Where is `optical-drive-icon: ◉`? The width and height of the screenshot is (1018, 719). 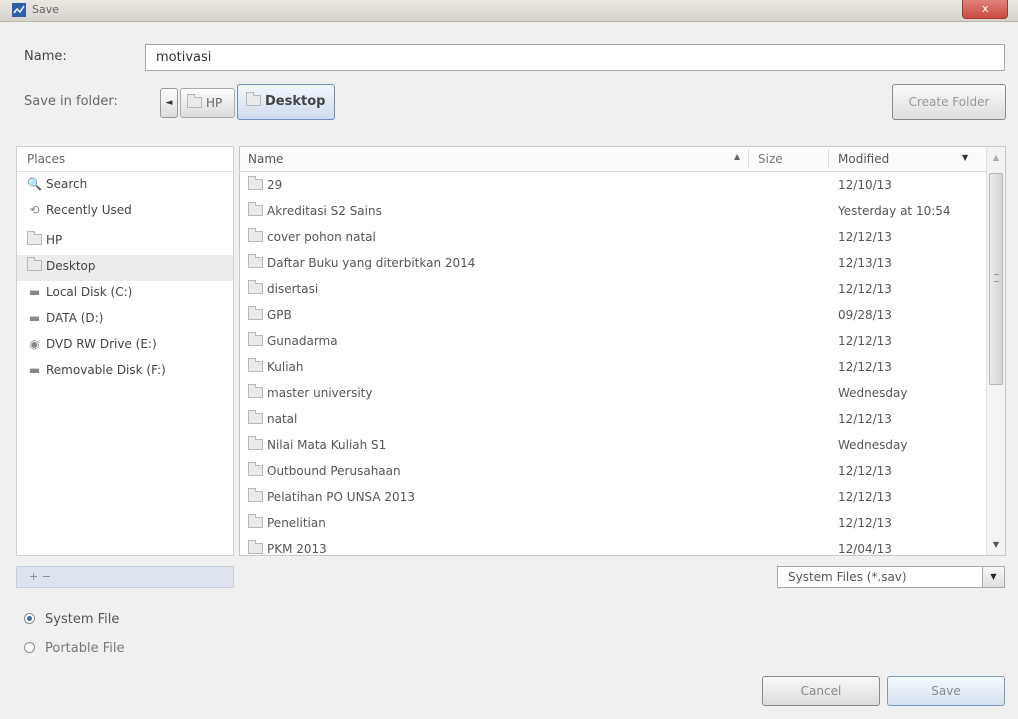
optical-drive-icon: ◉ is located at coordinates (34, 344).